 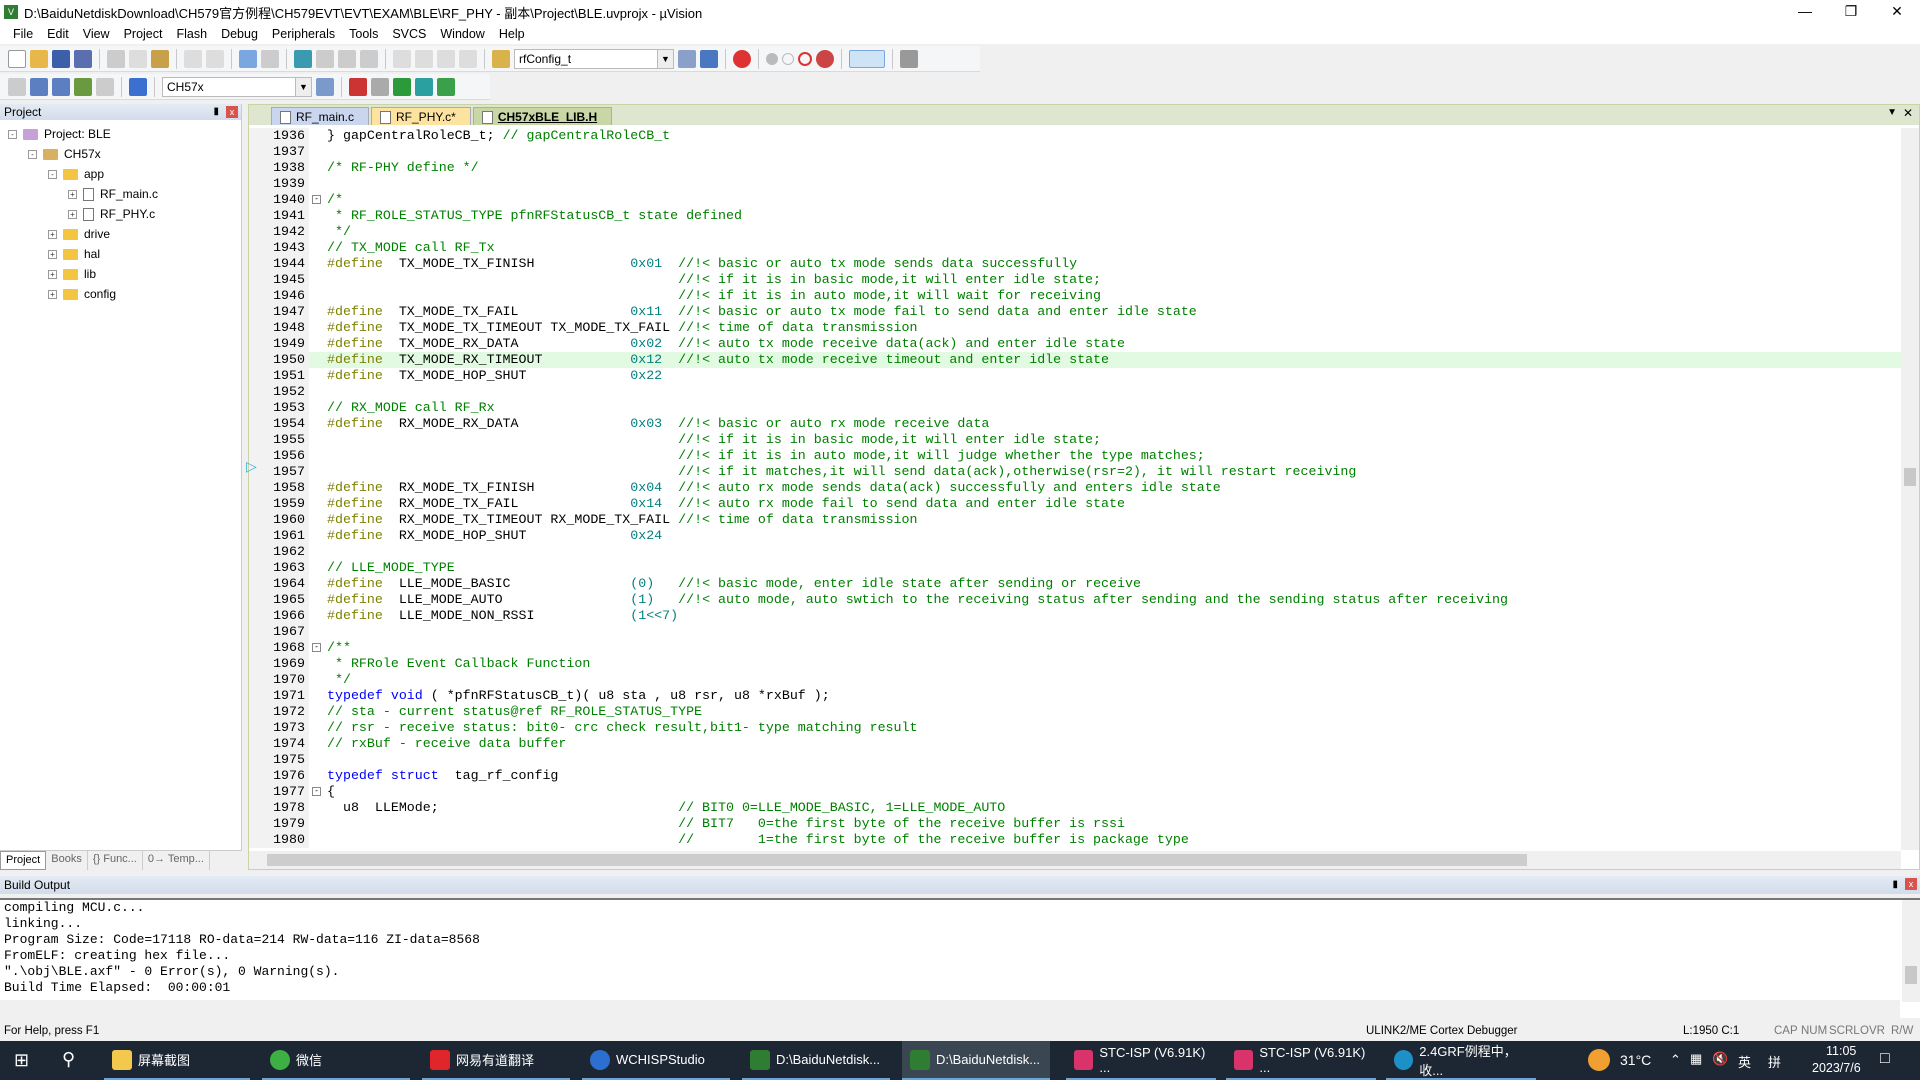 What do you see at coordinates (421, 116) in the screenshot?
I see `tab-rf-phy-c: RF_PHY.c*` at bounding box center [421, 116].